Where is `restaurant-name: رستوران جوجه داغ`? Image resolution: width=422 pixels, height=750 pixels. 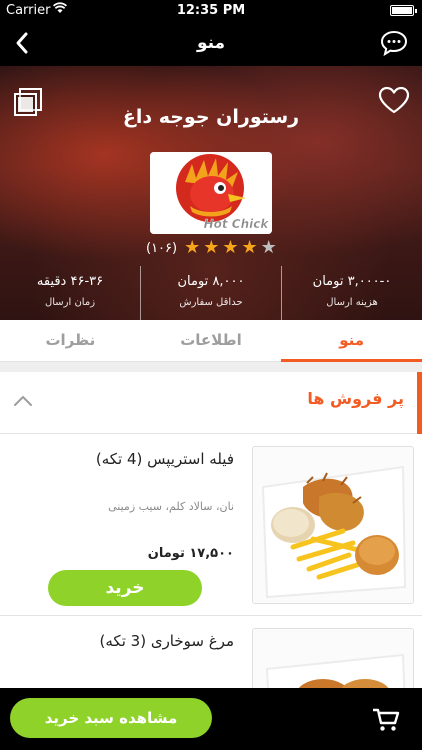 restaurant-name: رستوران جوجه داغ is located at coordinates (211, 117).